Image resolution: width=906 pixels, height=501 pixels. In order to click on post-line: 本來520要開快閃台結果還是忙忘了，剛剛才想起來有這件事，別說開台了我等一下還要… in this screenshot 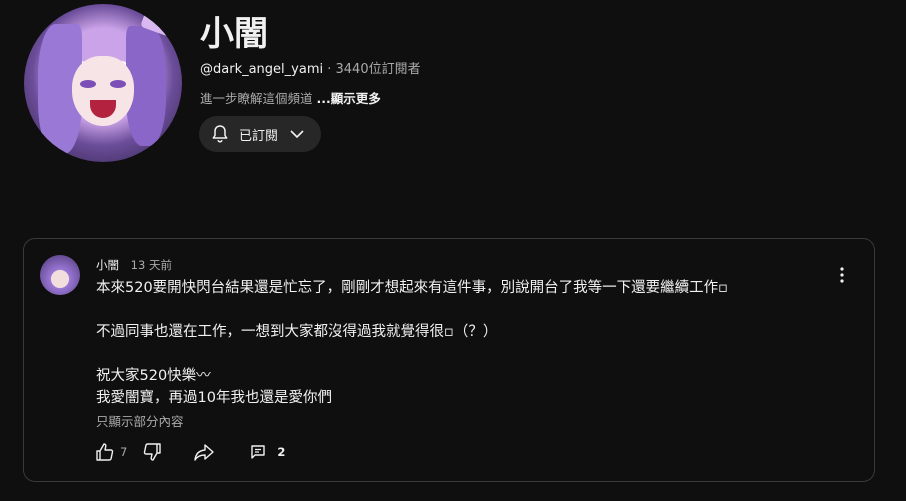, I will do `click(412, 288)`.